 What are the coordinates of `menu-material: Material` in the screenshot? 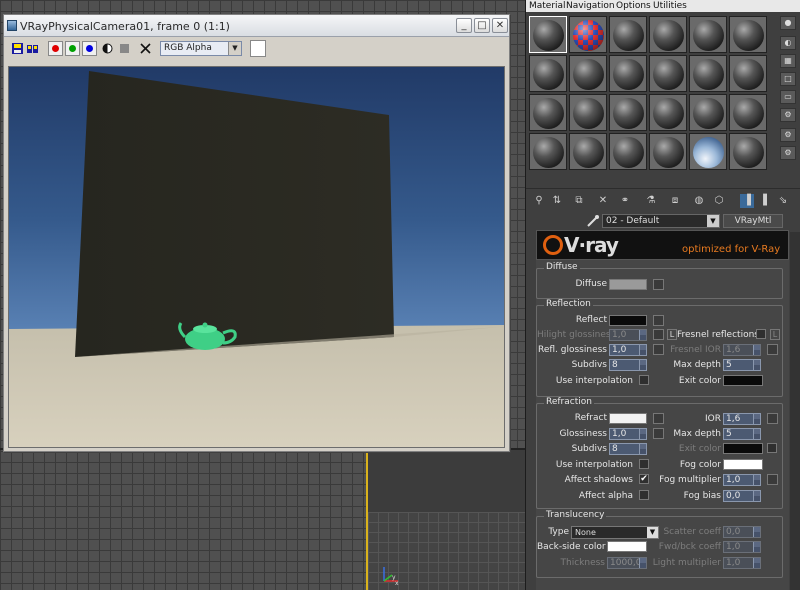 It's located at (547, 6).